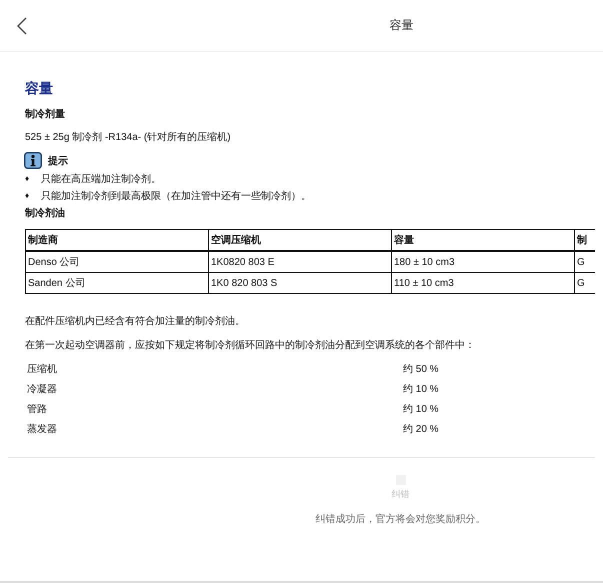 Image resolution: width=603 pixels, height=583 pixels. What do you see at coordinates (250, 345) in the screenshot?
I see `paragraph: 在第一次起动空调器前，应按如下规定将制冷剂循环回路中的制冷剂油分配到空调系统的各个部件中：` at bounding box center [250, 345].